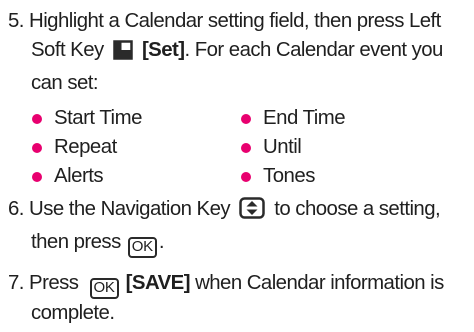  What do you see at coordinates (73, 313) in the screenshot?
I see `step-7-line-2: complete.` at bounding box center [73, 313].